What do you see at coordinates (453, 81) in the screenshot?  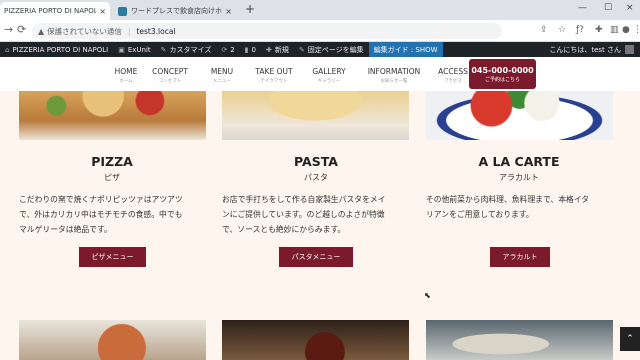 I see `nav-sublabel: アクセス` at bounding box center [453, 81].